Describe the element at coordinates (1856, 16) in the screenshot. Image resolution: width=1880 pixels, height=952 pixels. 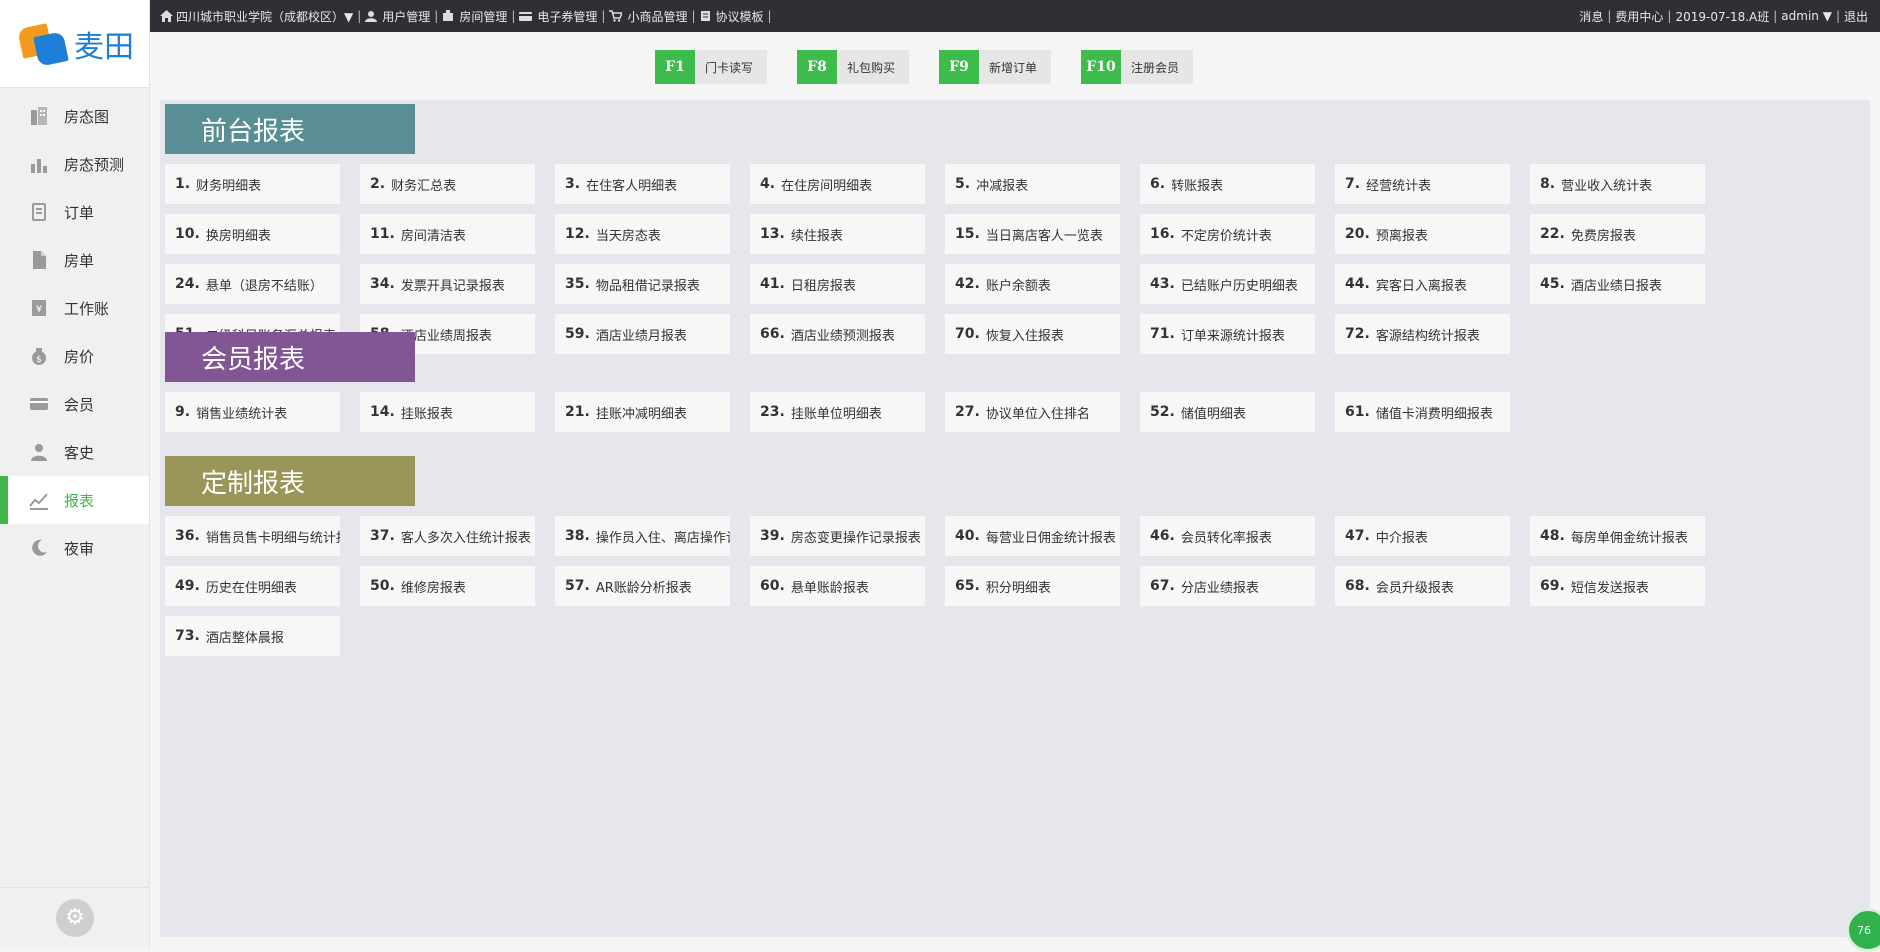
I see `exit-link: 退出` at that location.